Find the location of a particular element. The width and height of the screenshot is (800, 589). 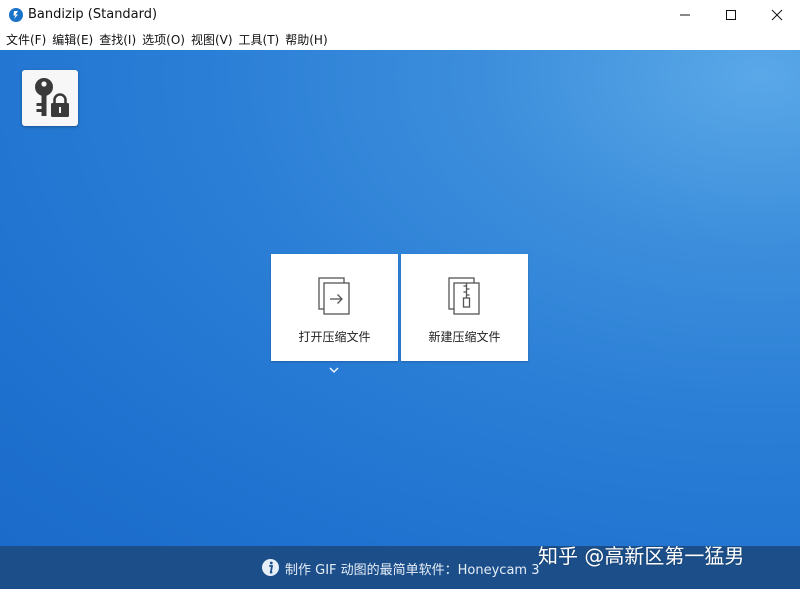

title-bar: Bandizip (Standard) is located at coordinates (400, 15).